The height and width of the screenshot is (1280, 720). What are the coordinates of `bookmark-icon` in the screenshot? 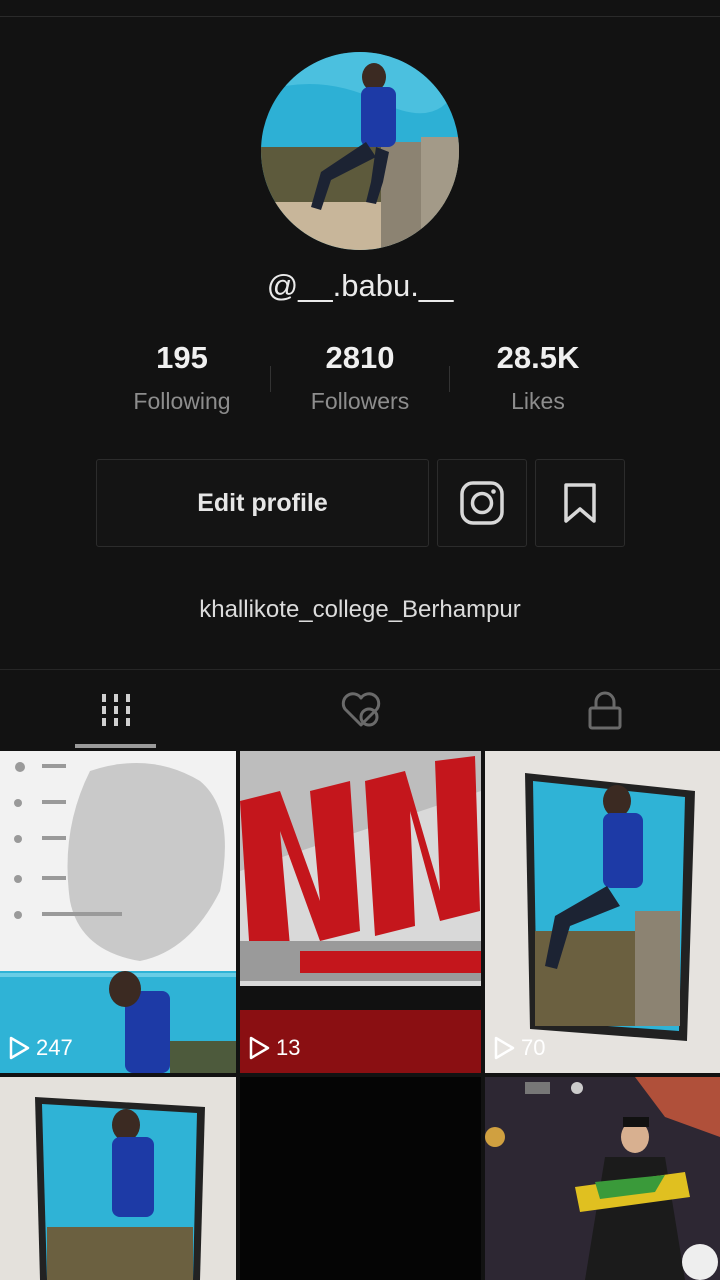 It's located at (580, 503).